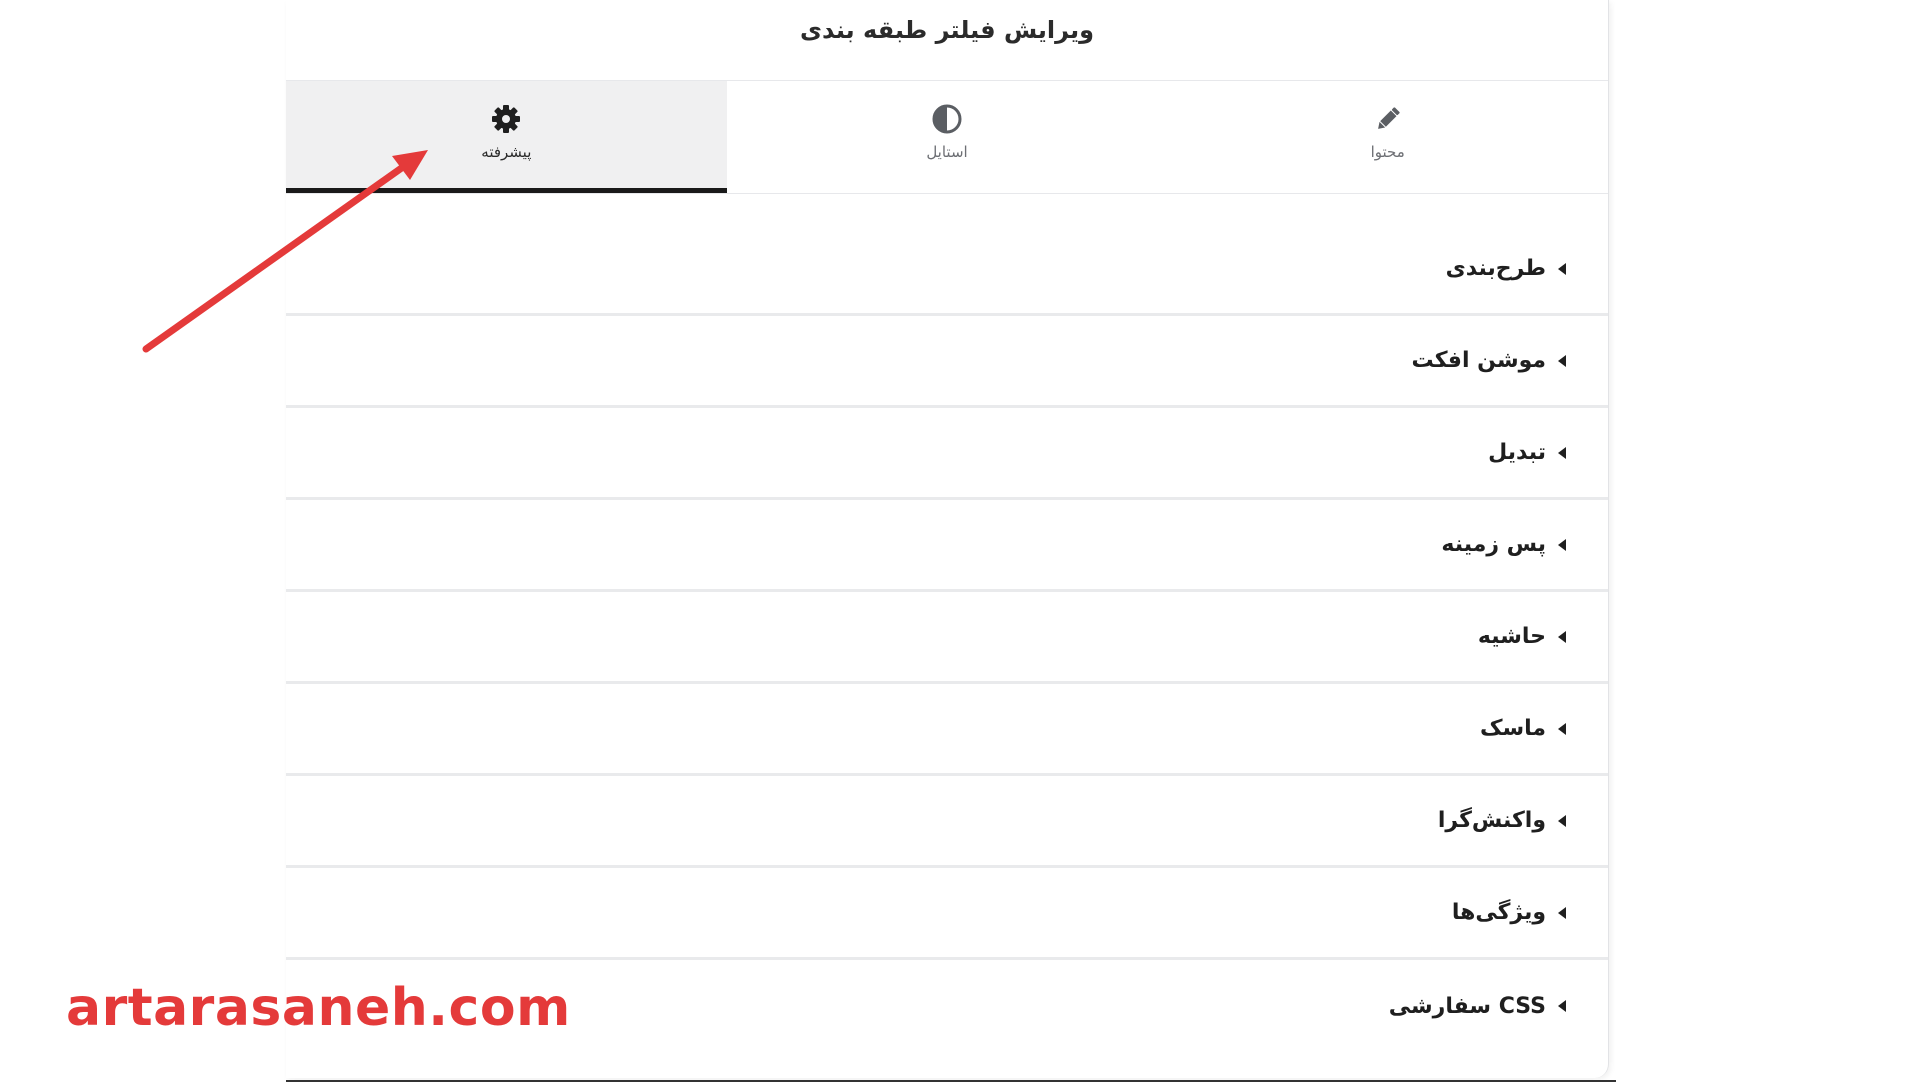 The image size is (1920, 1082). Describe the element at coordinates (1517, 452) in the screenshot. I see `section-label: تبدیل` at that location.